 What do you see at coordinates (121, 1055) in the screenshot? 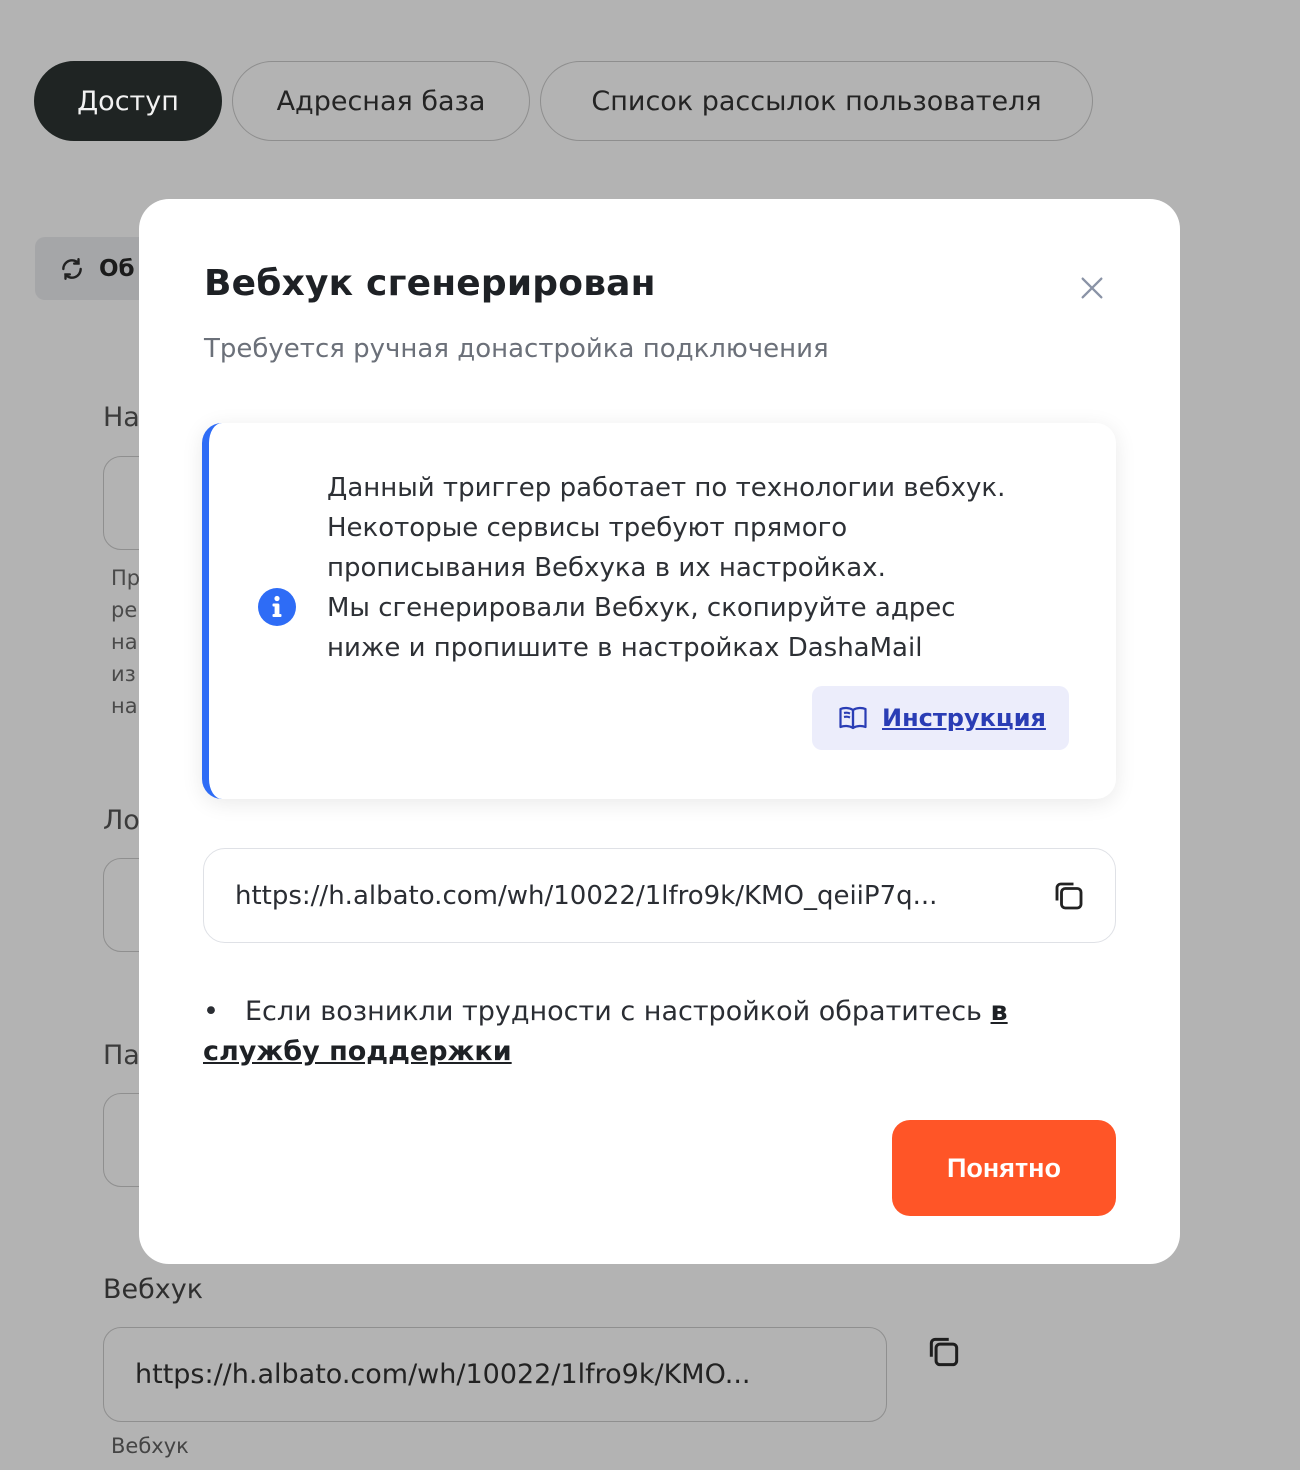
I see `field-label-password: Па` at bounding box center [121, 1055].